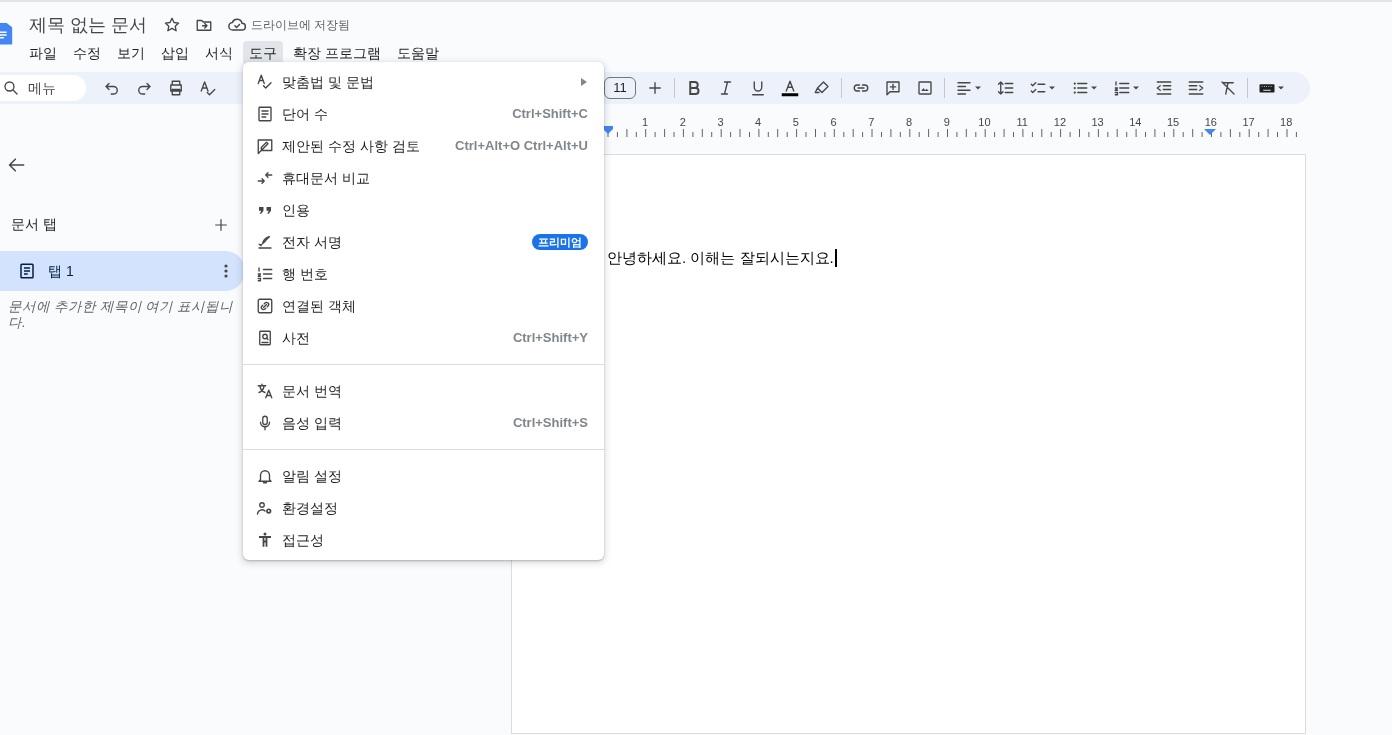 The height and width of the screenshot is (735, 1392). I want to click on menu-item: 문서 번역, so click(423, 391).